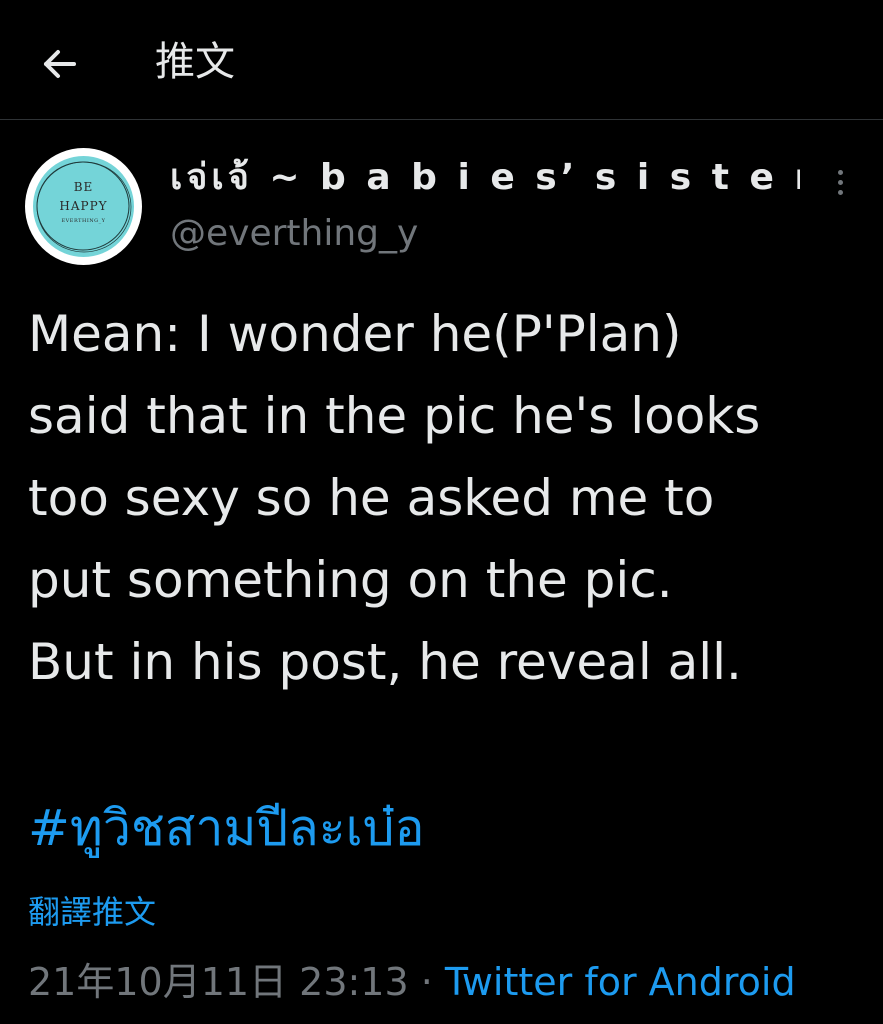 The image size is (883, 1024). What do you see at coordinates (92, 912) in the screenshot?
I see `translate-tweet-link: 翻譯推文` at bounding box center [92, 912].